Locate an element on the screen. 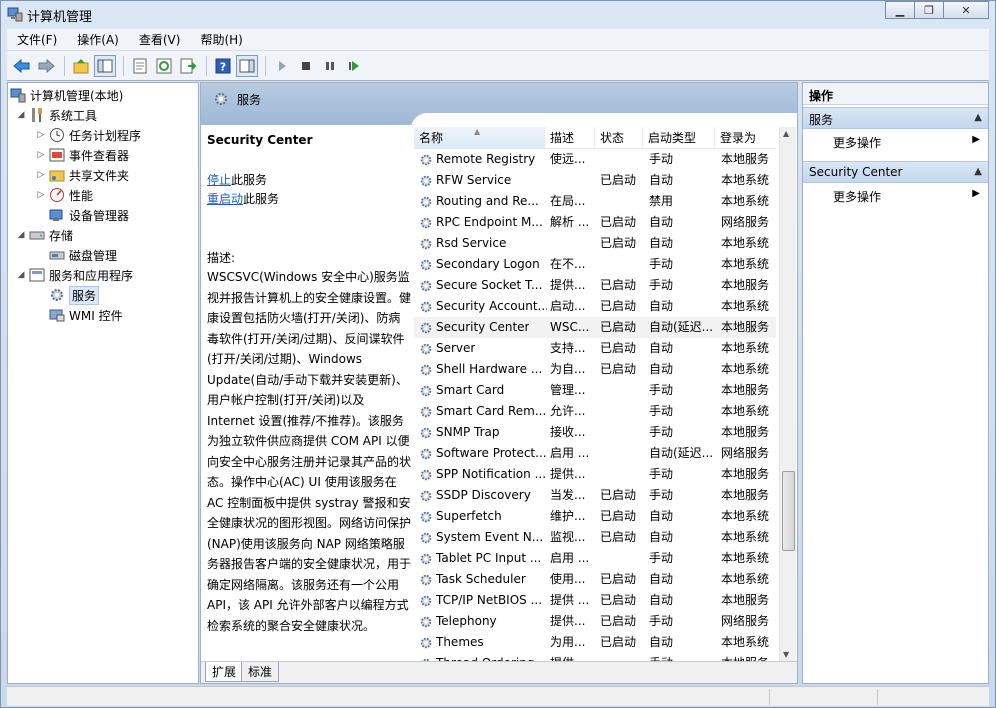 The image size is (996, 708). table-row: Server 支持... 已启动 自动 本地系统 is located at coordinates (595, 348).